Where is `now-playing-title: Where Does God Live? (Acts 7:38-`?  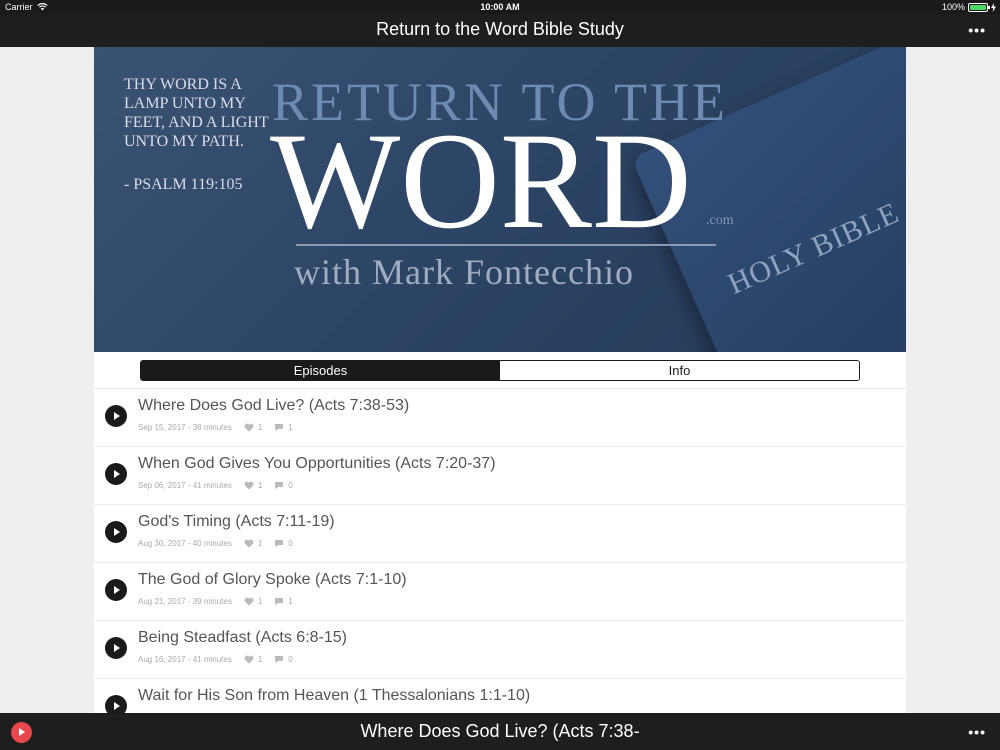 now-playing-title: Where Does God Live? (Acts 7:38- is located at coordinates (500, 731).